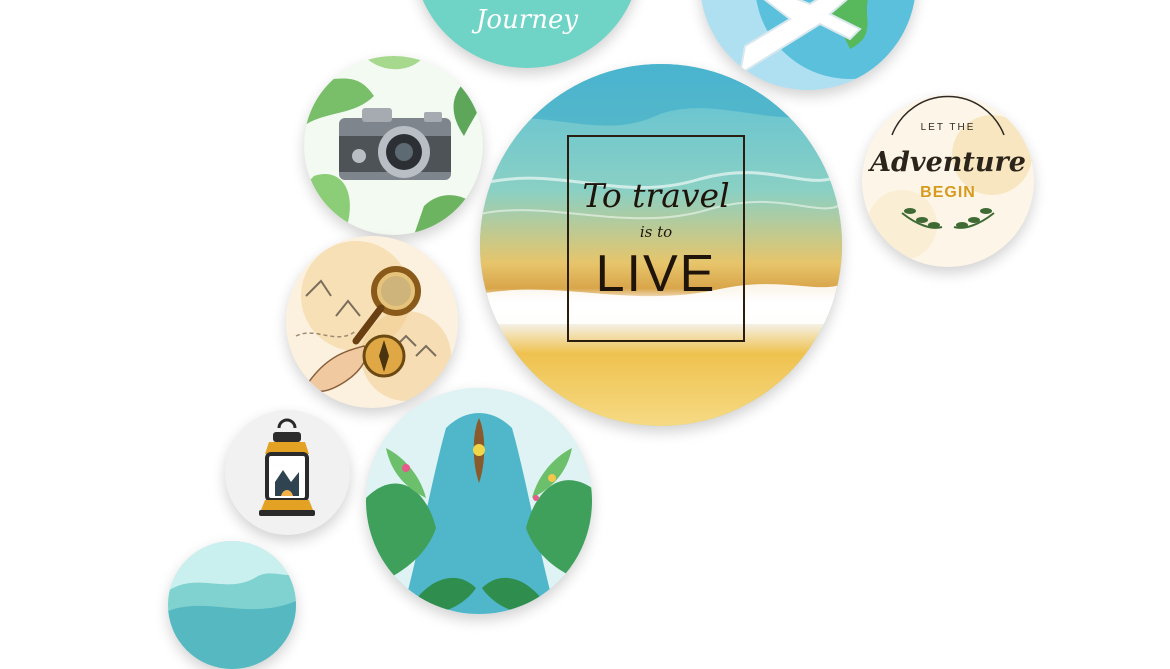 The image size is (1170, 669). I want to click on canoe-art, so click(479, 501).